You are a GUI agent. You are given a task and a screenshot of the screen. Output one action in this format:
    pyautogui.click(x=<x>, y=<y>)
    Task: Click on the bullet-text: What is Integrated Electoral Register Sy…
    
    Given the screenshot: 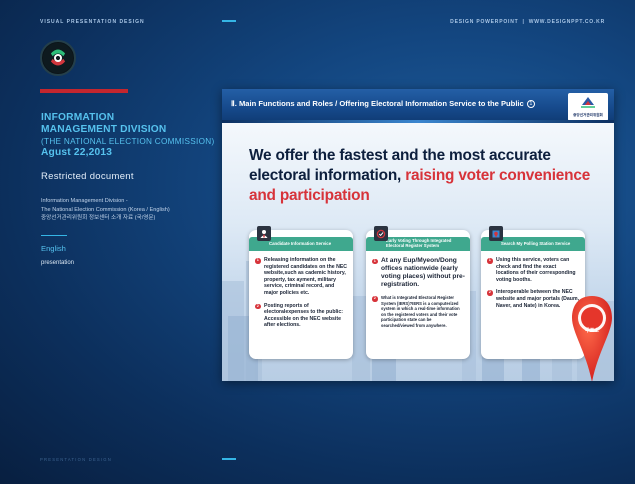 What is the action you would take?
    pyautogui.click(x=420, y=311)
    